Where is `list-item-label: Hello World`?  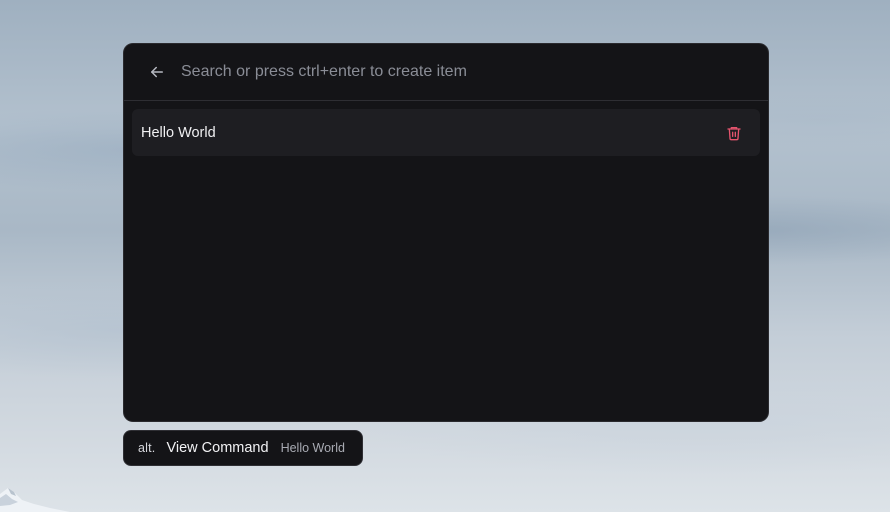
list-item-label: Hello World is located at coordinates (178, 132).